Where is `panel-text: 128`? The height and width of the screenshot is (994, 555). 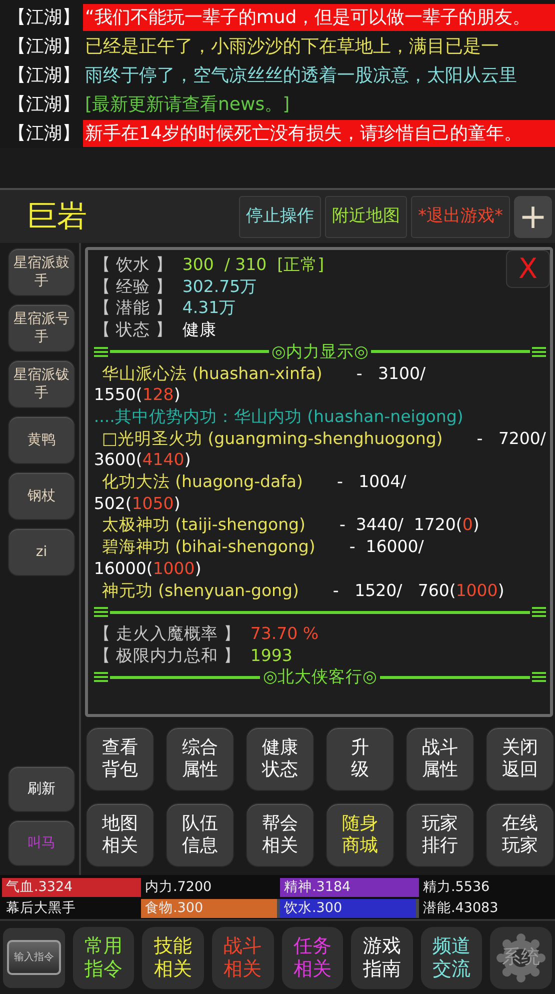 panel-text: 128 is located at coordinates (158, 395).